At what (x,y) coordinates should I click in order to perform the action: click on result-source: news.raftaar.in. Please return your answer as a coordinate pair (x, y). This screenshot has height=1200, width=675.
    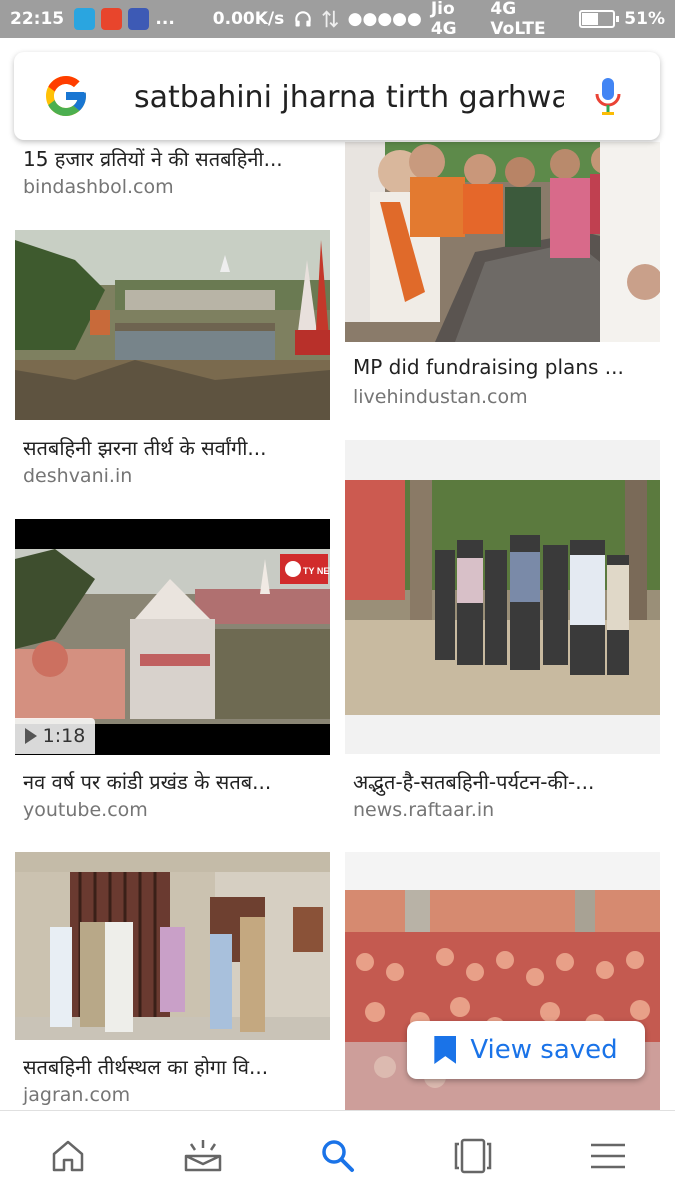
    Looking at the image, I should click on (424, 810).